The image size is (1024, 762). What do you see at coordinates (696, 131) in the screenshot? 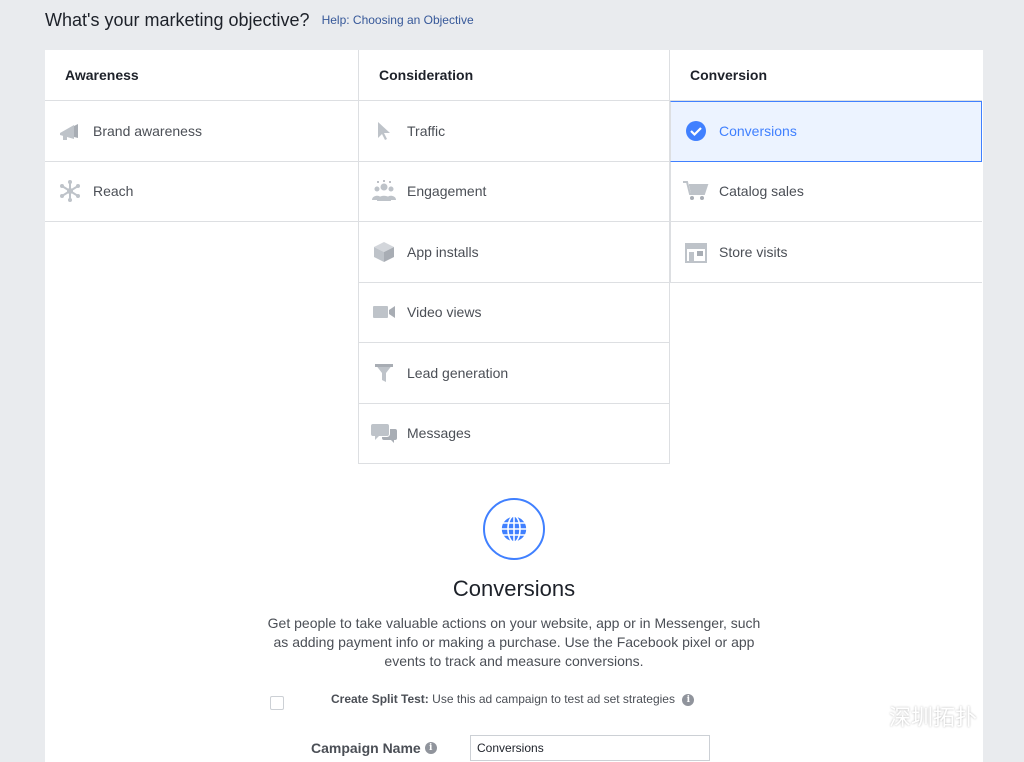
I see `check-circle-icon` at bounding box center [696, 131].